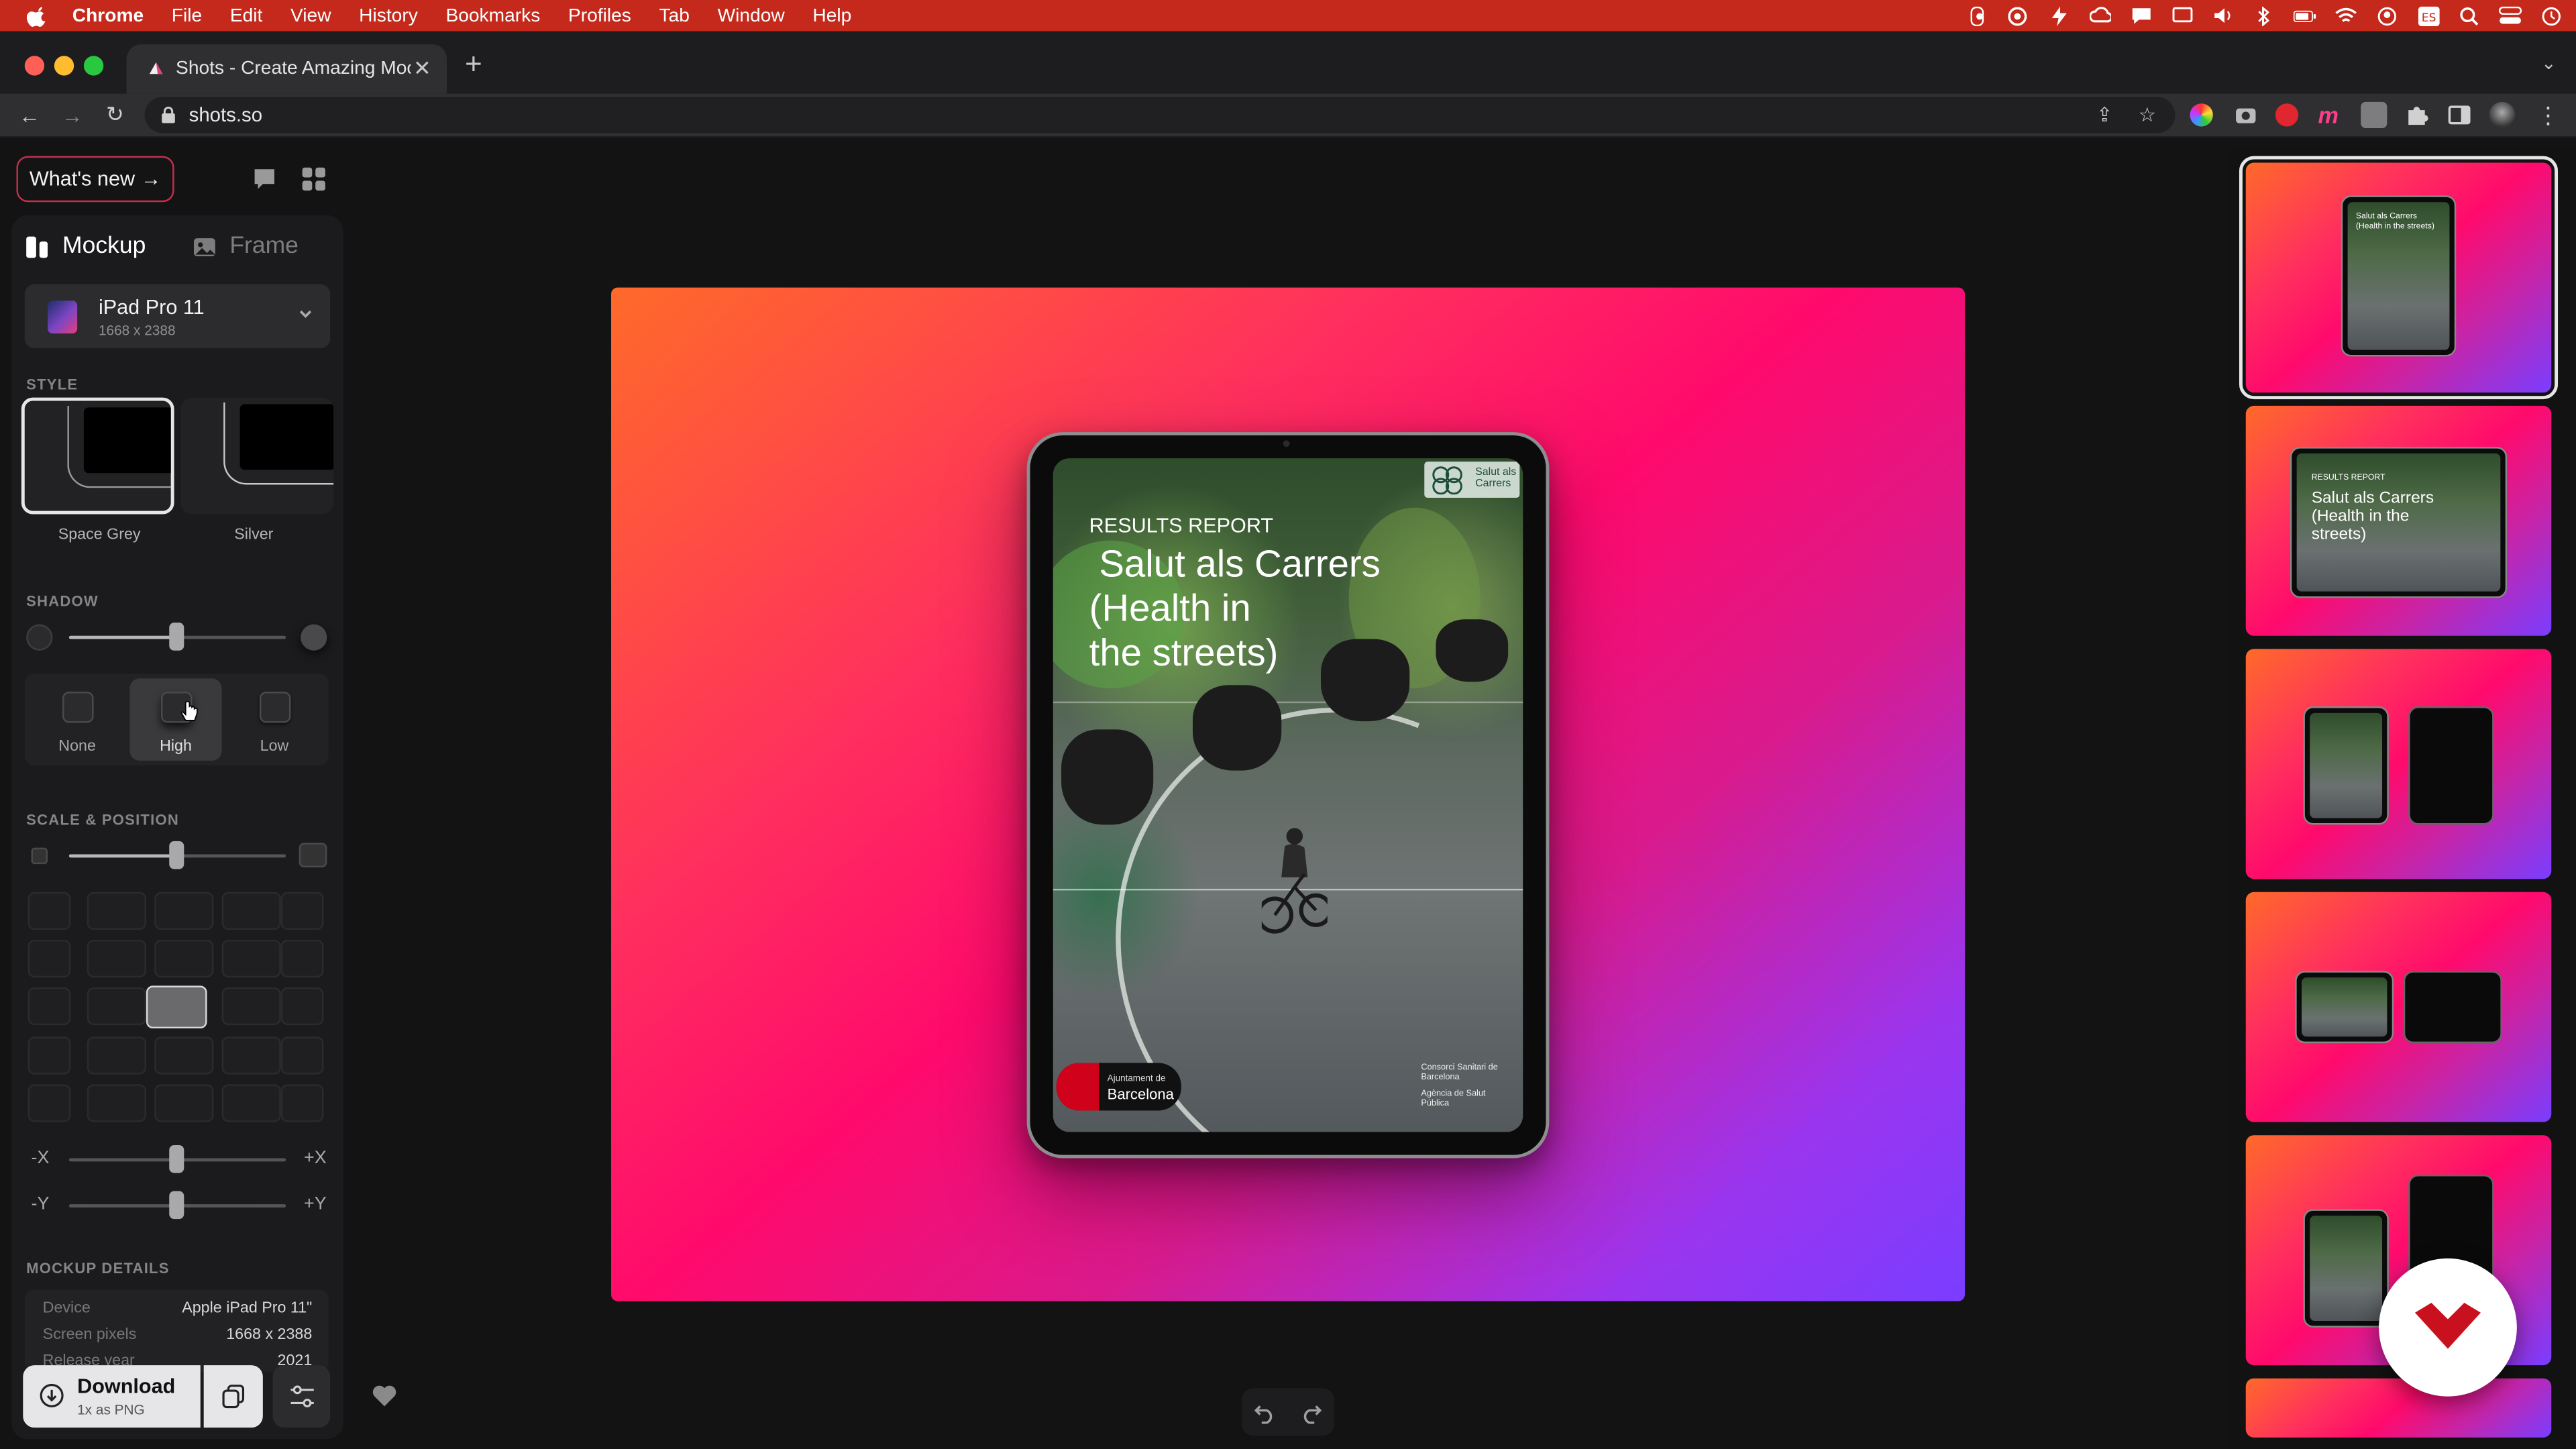 This screenshot has width=2576, height=1449. I want to click on menu-app-name: Chrome, so click(108, 15).